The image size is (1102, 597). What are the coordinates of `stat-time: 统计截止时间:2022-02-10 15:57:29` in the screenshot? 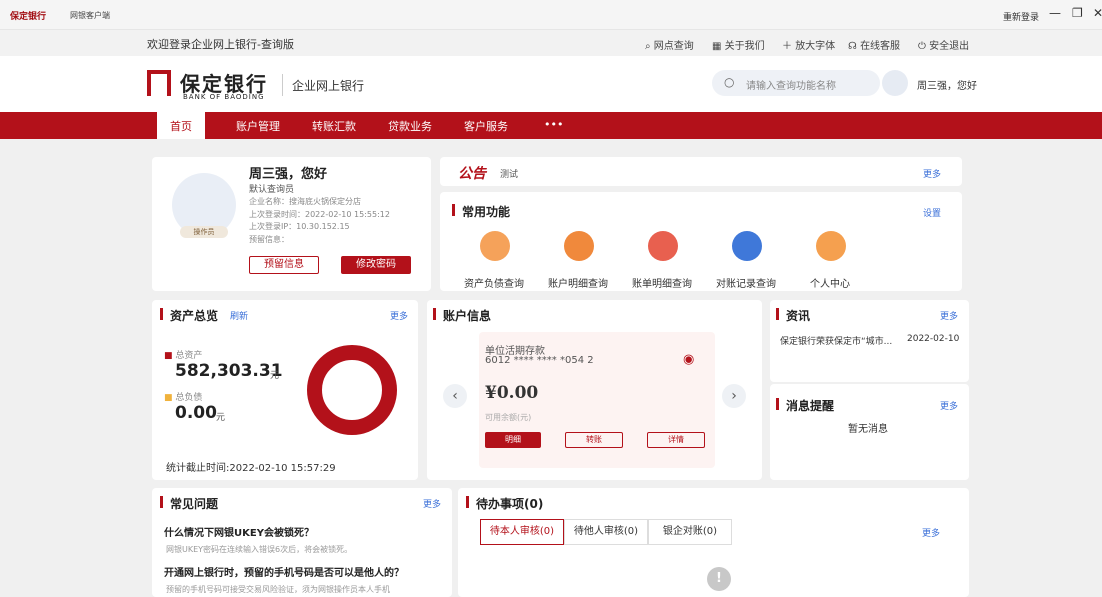 It's located at (251, 468).